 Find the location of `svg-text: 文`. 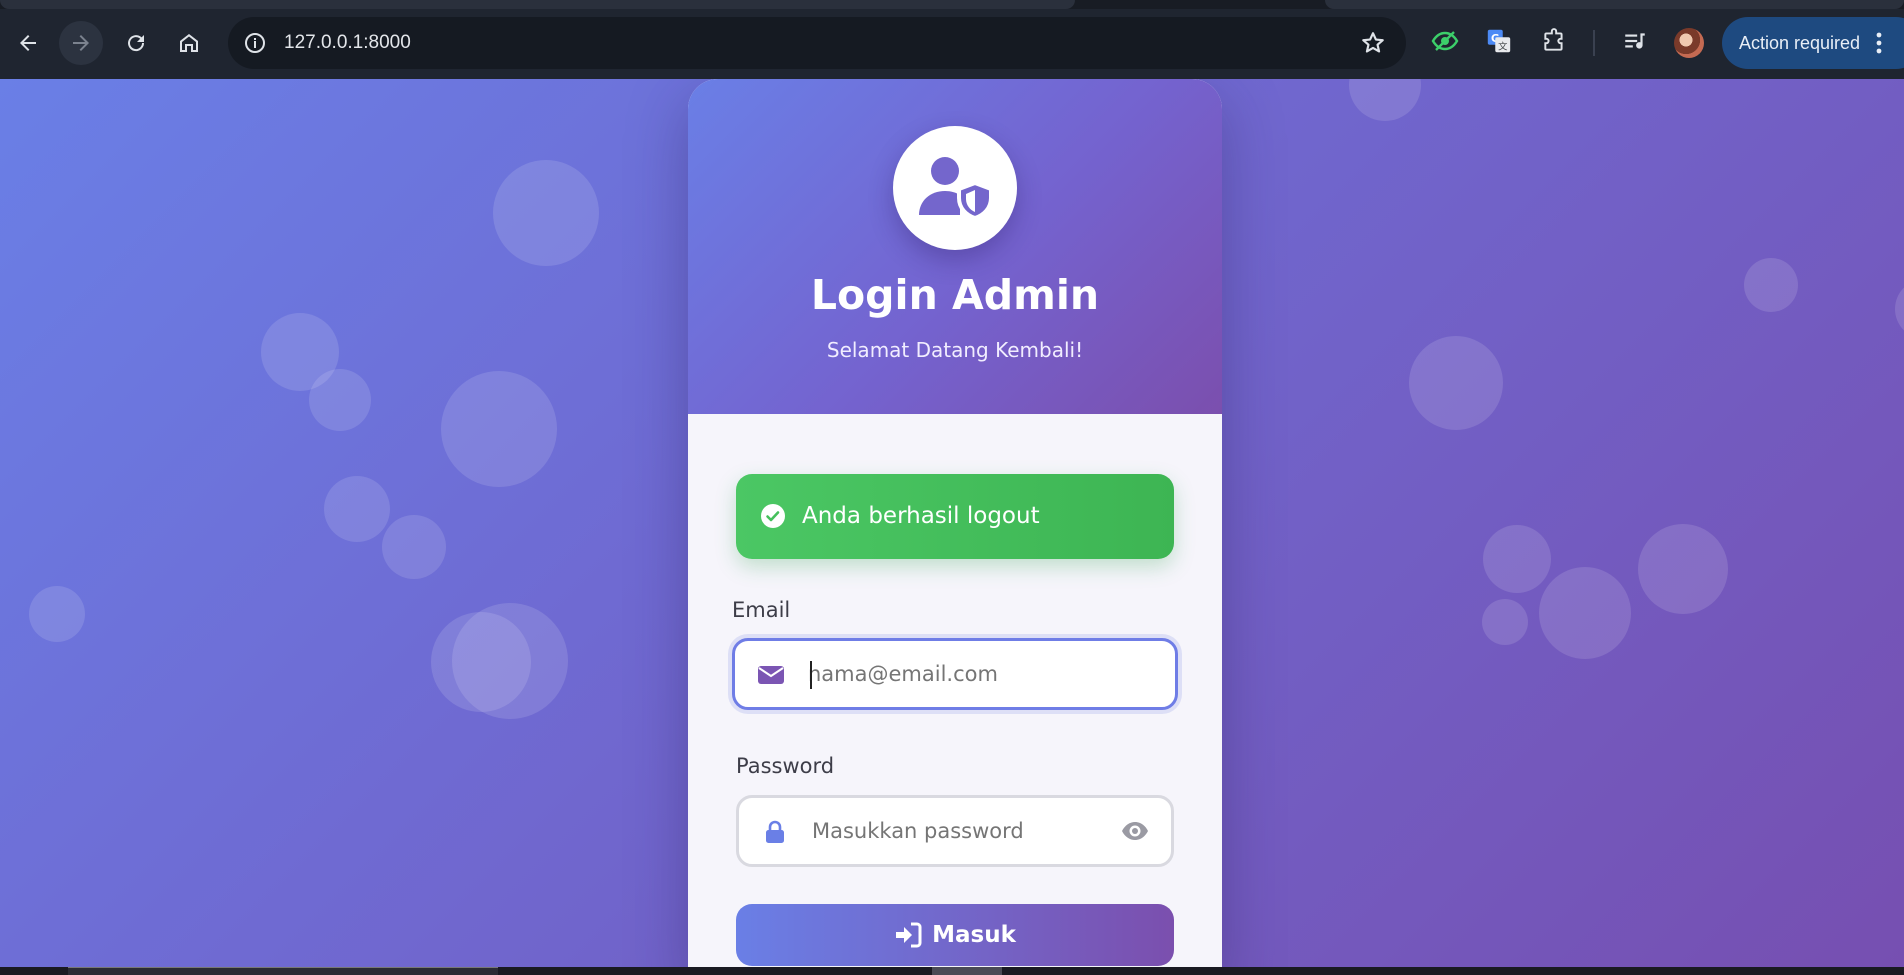

svg-text: 文 is located at coordinates (1502, 46).